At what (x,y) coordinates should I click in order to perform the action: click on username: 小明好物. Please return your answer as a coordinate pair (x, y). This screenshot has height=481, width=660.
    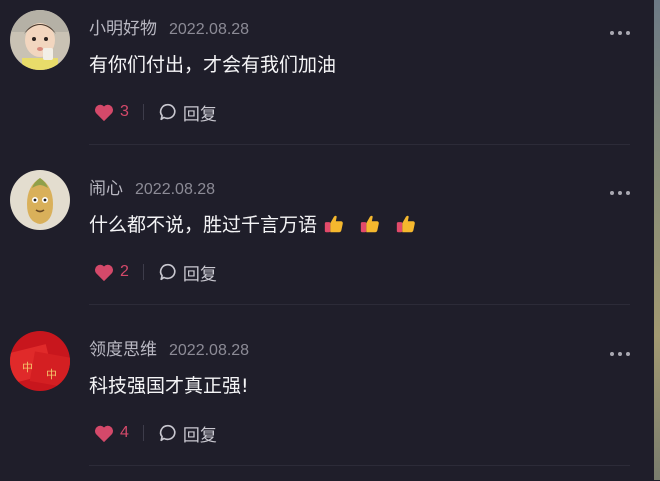
    Looking at the image, I should click on (123, 26).